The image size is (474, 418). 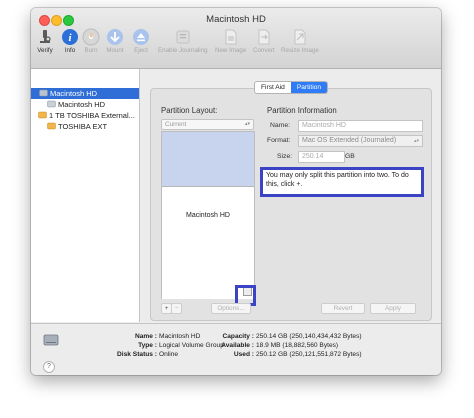 What do you see at coordinates (169, 354) in the screenshot?
I see `info-status-value: Online` at bounding box center [169, 354].